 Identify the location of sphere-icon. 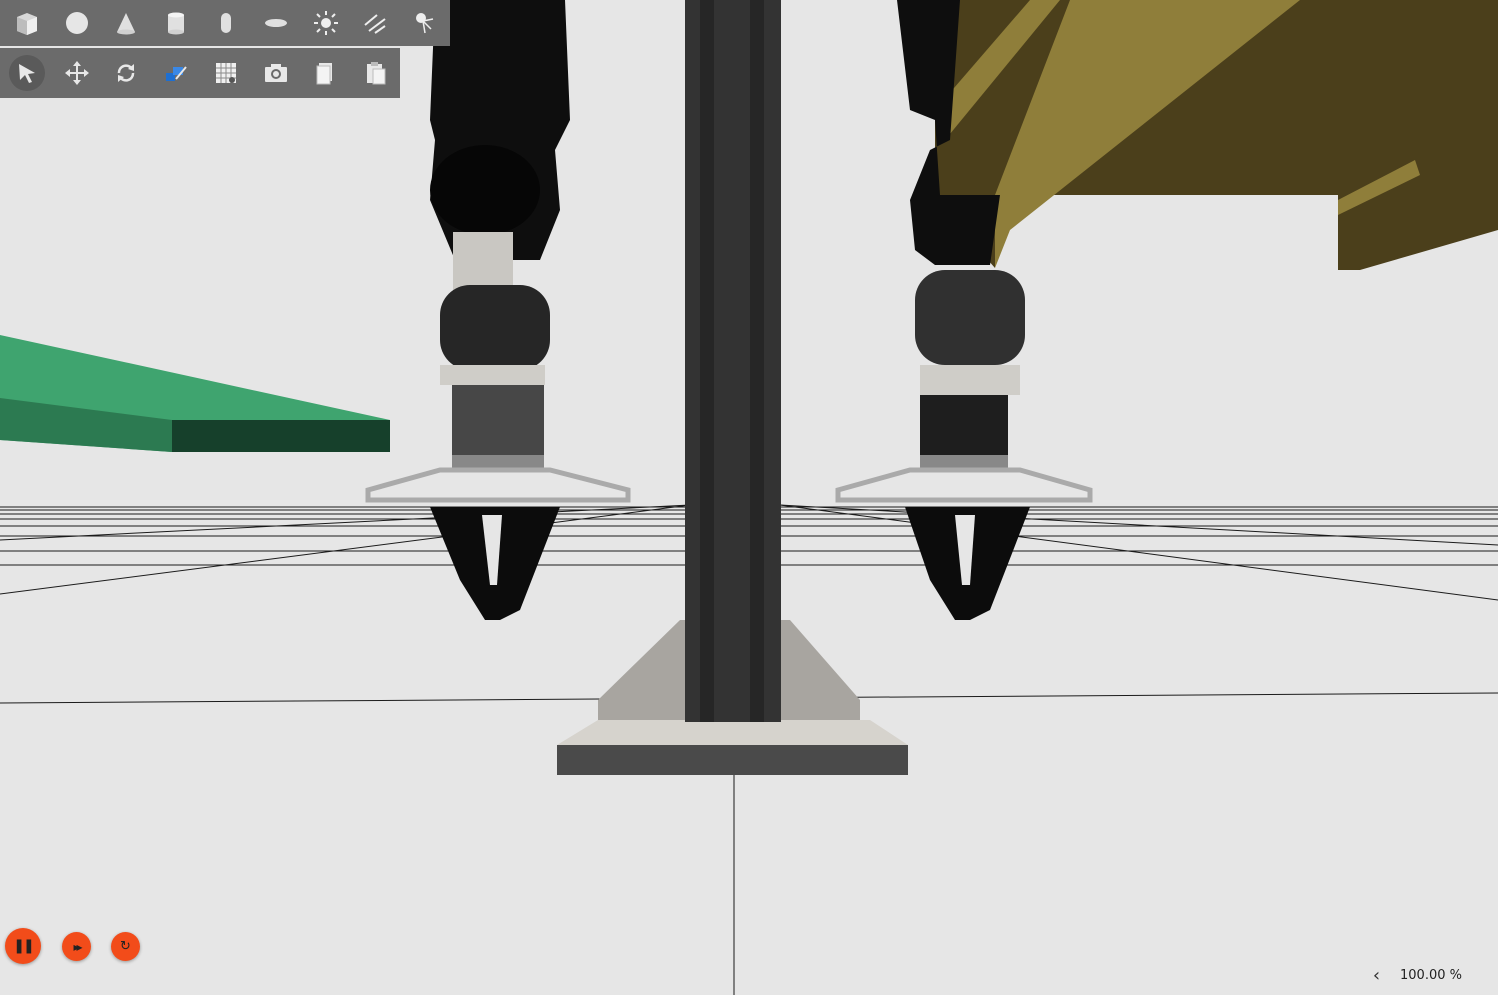
(76, 23).